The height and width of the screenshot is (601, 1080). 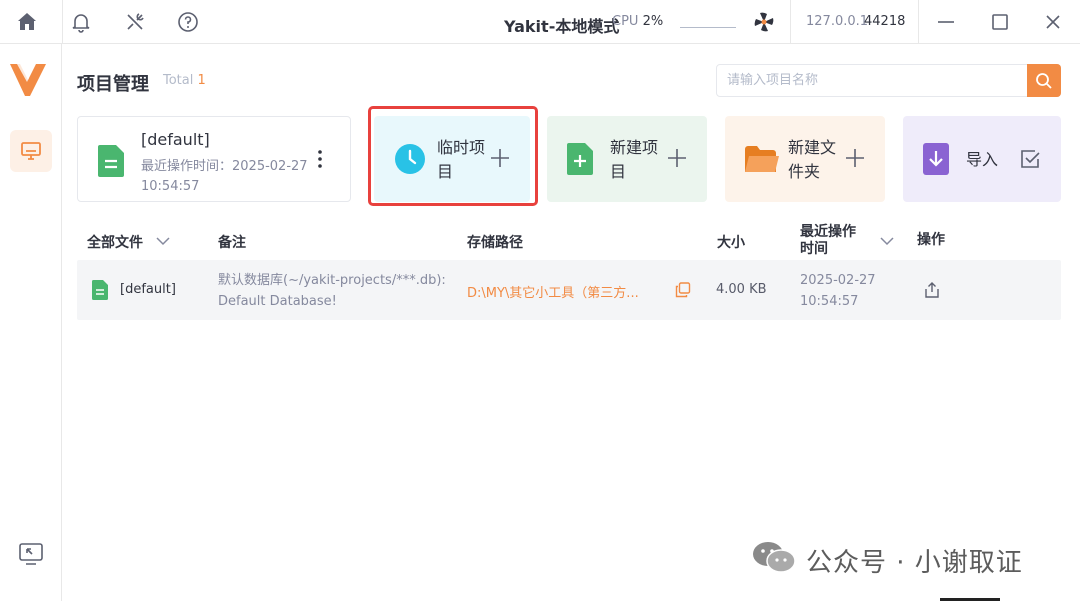 What do you see at coordinates (914, 563) in the screenshot?
I see `watermark-text: 公众号 · 小谢取证` at bounding box center [914, 563].